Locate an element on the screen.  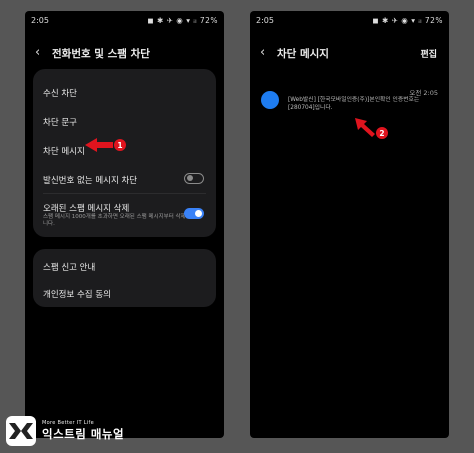
step-badge: 1 is located at coordinates (120, 145).